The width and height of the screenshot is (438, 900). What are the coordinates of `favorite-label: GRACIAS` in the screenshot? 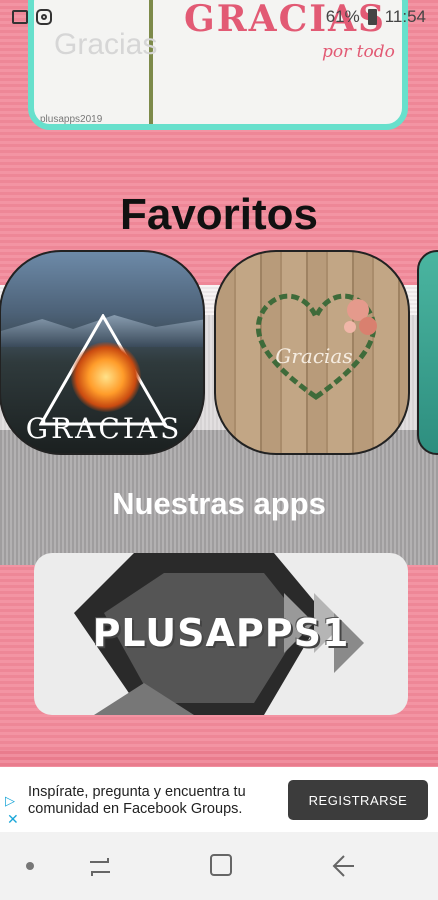 It's located at (104, 428).